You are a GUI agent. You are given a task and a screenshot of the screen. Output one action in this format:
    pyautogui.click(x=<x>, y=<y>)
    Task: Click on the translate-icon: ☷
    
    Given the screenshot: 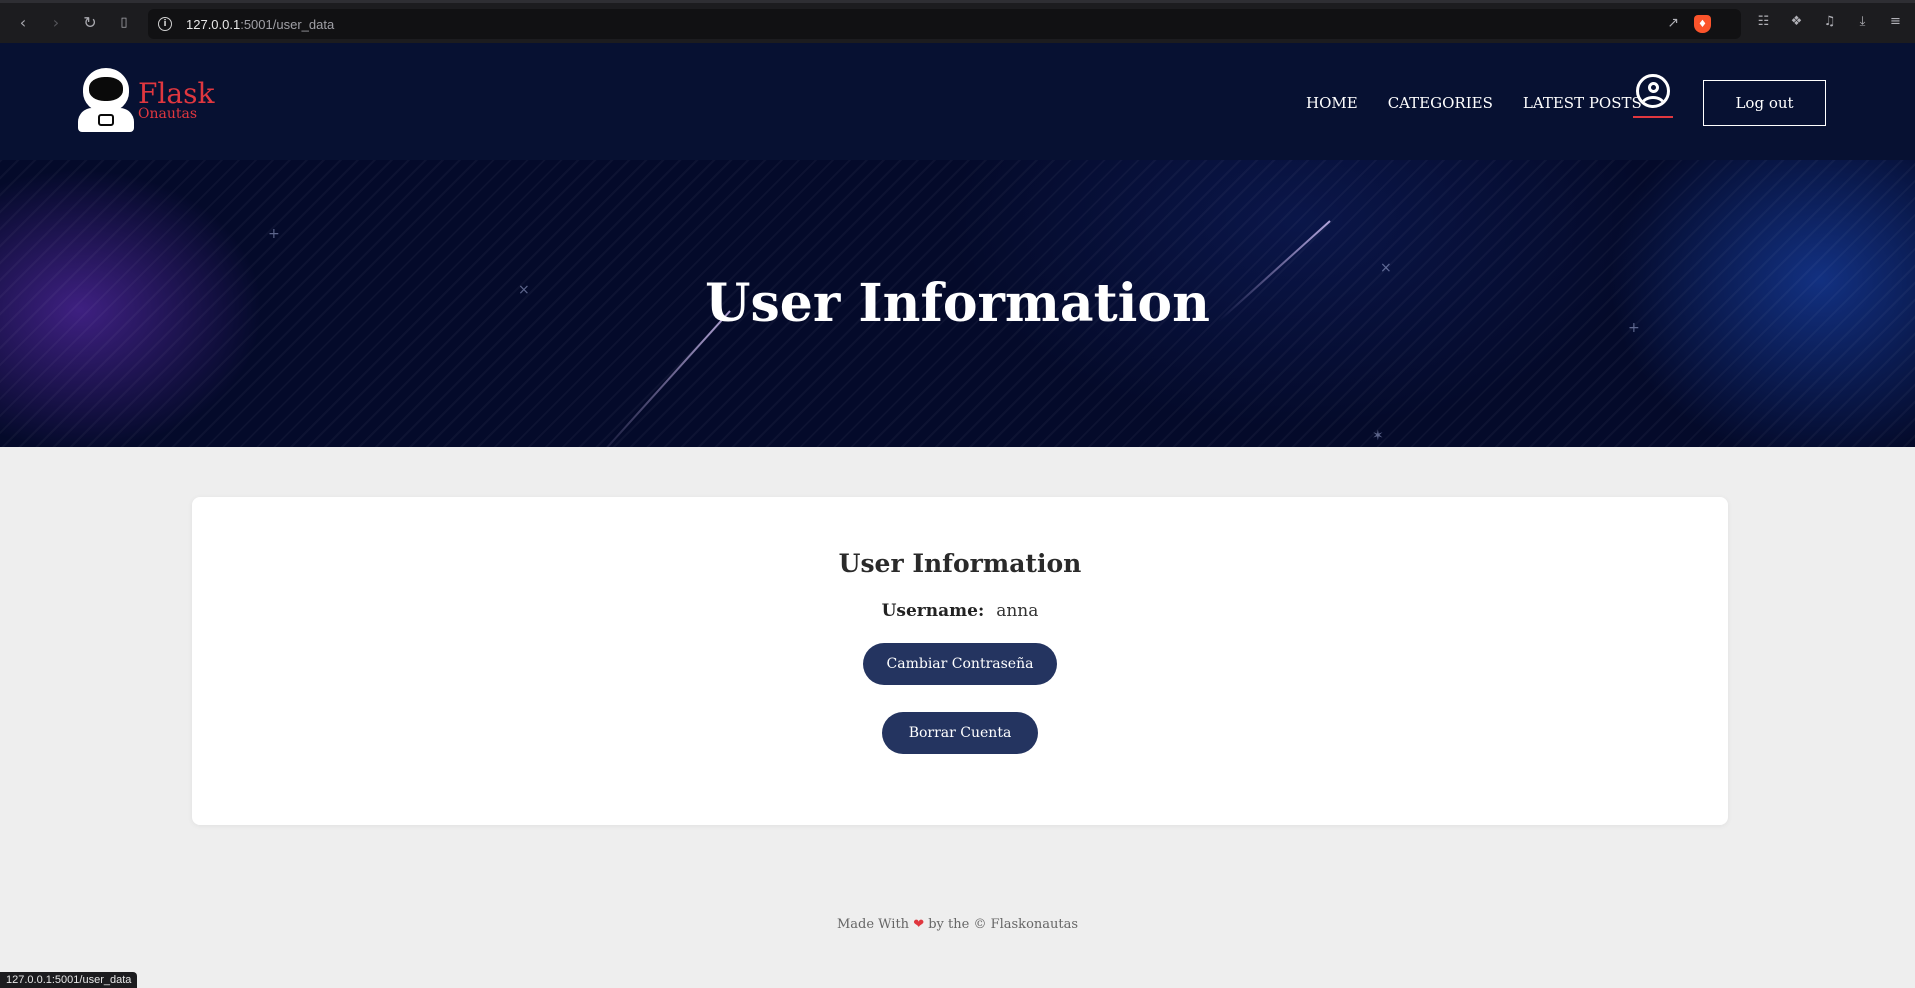 What is the action you would take?
    pyautogui.click(x=1763, y=21)
    